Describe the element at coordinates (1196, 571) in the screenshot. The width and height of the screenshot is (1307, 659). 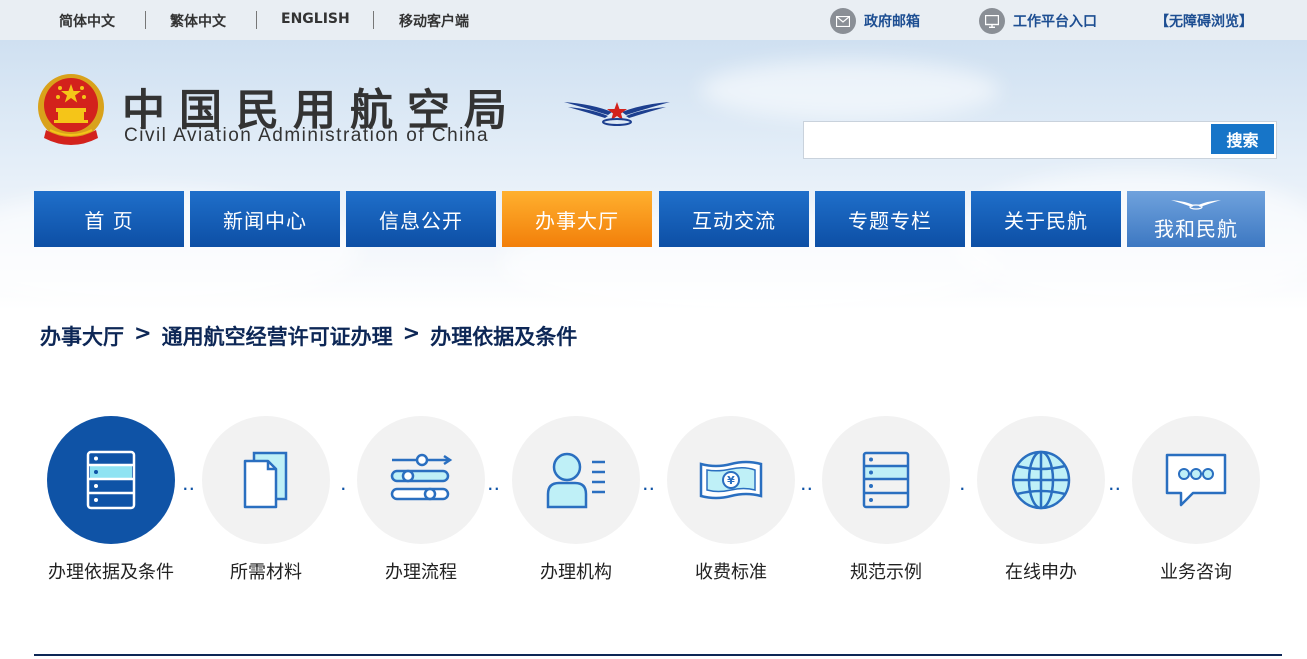
I see `service-label: 业务咨询` at that location.